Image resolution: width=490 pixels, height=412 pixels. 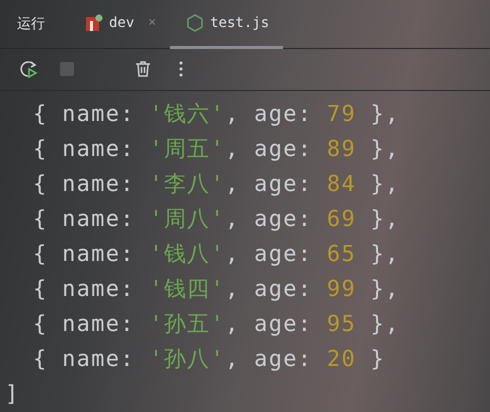 I want to click on console-line: { name: '孙五', age: 95 },, so click(x=216, y=325).